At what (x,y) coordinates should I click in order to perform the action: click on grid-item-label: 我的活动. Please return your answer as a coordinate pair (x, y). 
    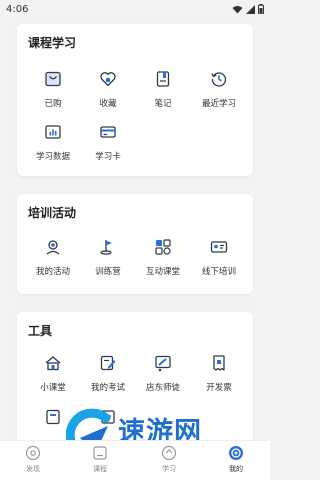
    Looking at the image, I should click on (52, 272).